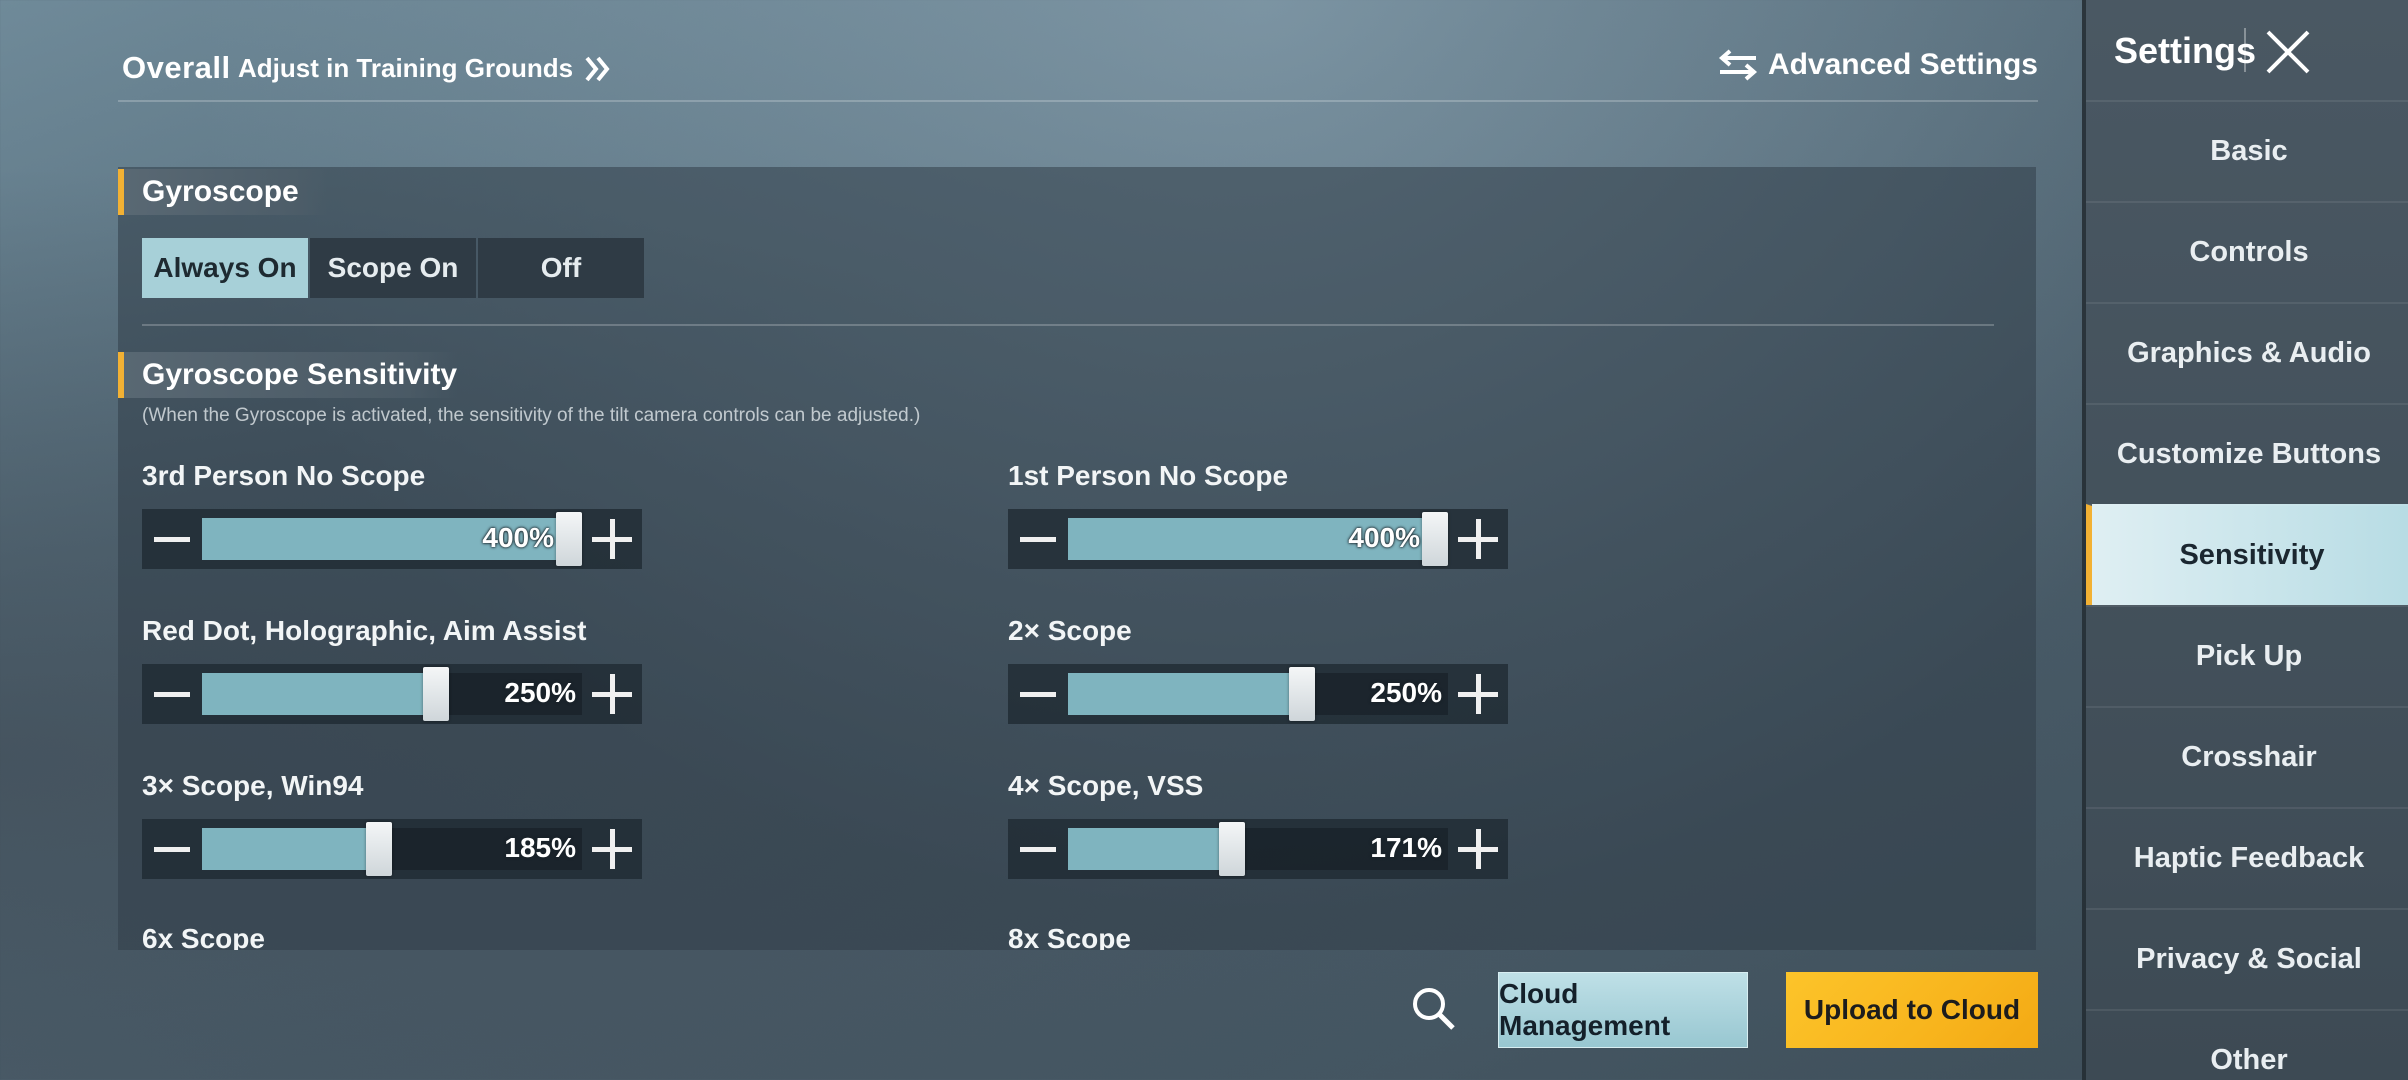  I want to click on advanced-settings-label: Advanced Settings, so click(1902, 64).